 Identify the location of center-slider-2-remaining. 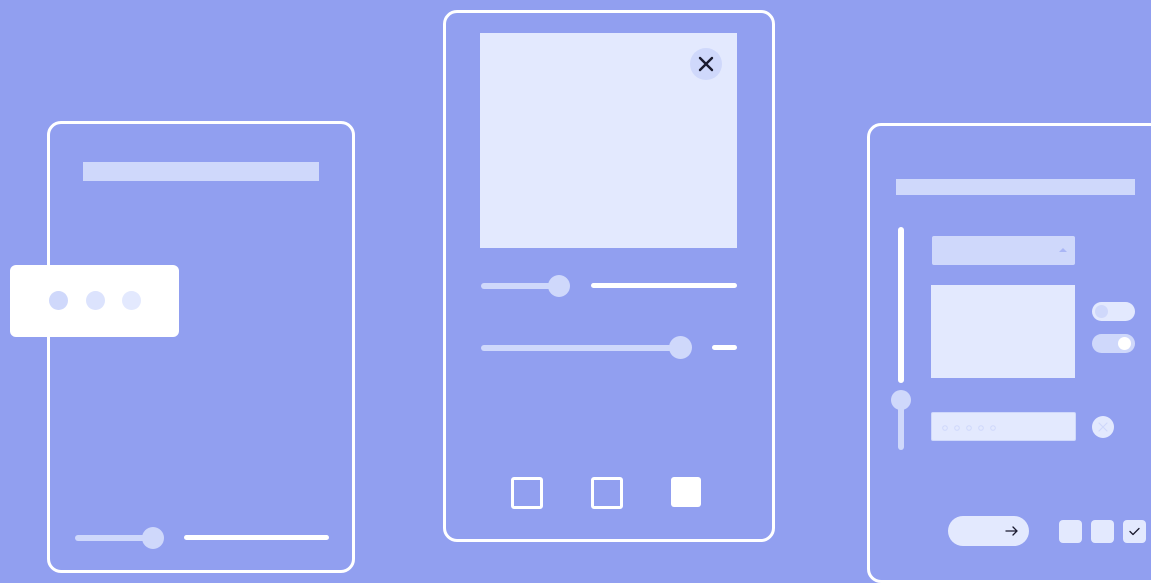
(724, 347).